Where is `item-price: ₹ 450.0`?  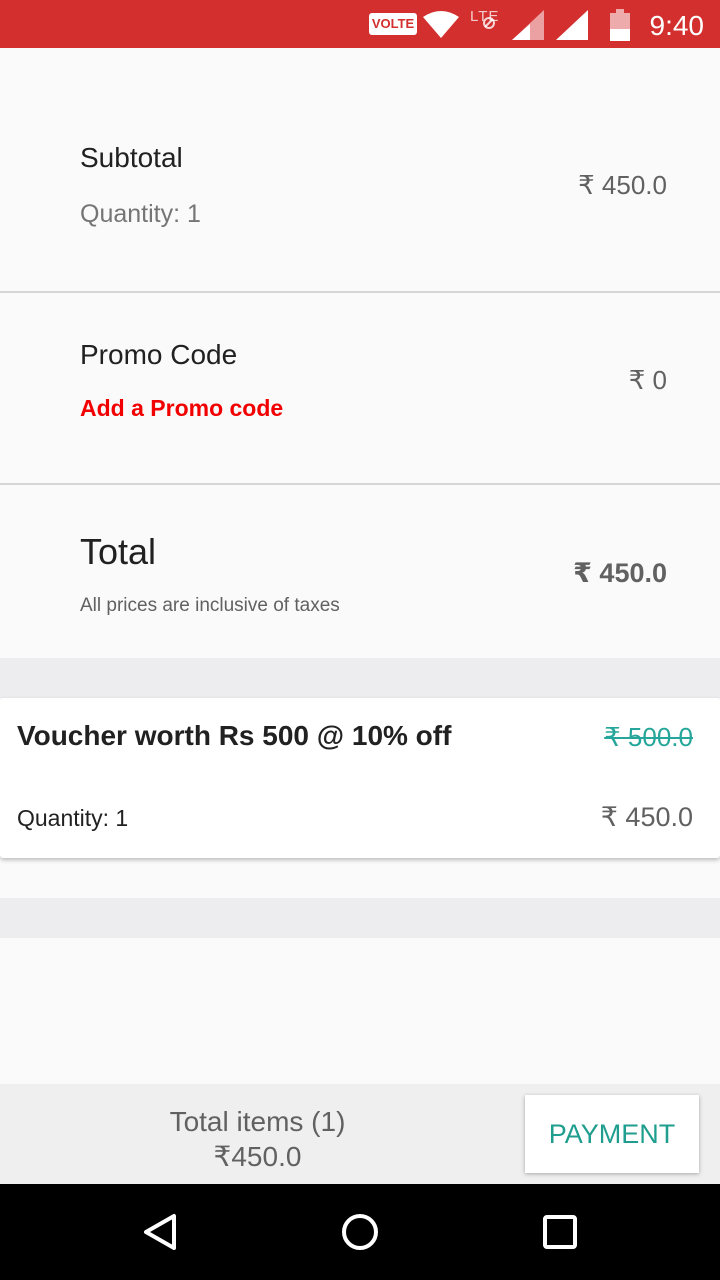
item-price: ₹ 450.0 is located at coordinates (646, 817).